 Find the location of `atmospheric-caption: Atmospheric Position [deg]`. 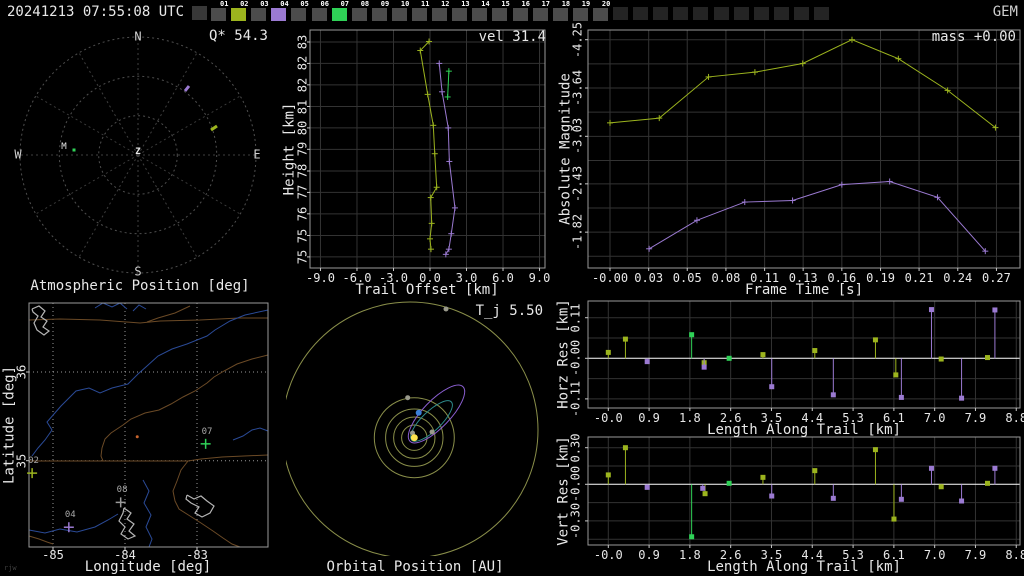

atmospheric-caption: Atmospheric Position [deg] is located at coordinates (140, 286).